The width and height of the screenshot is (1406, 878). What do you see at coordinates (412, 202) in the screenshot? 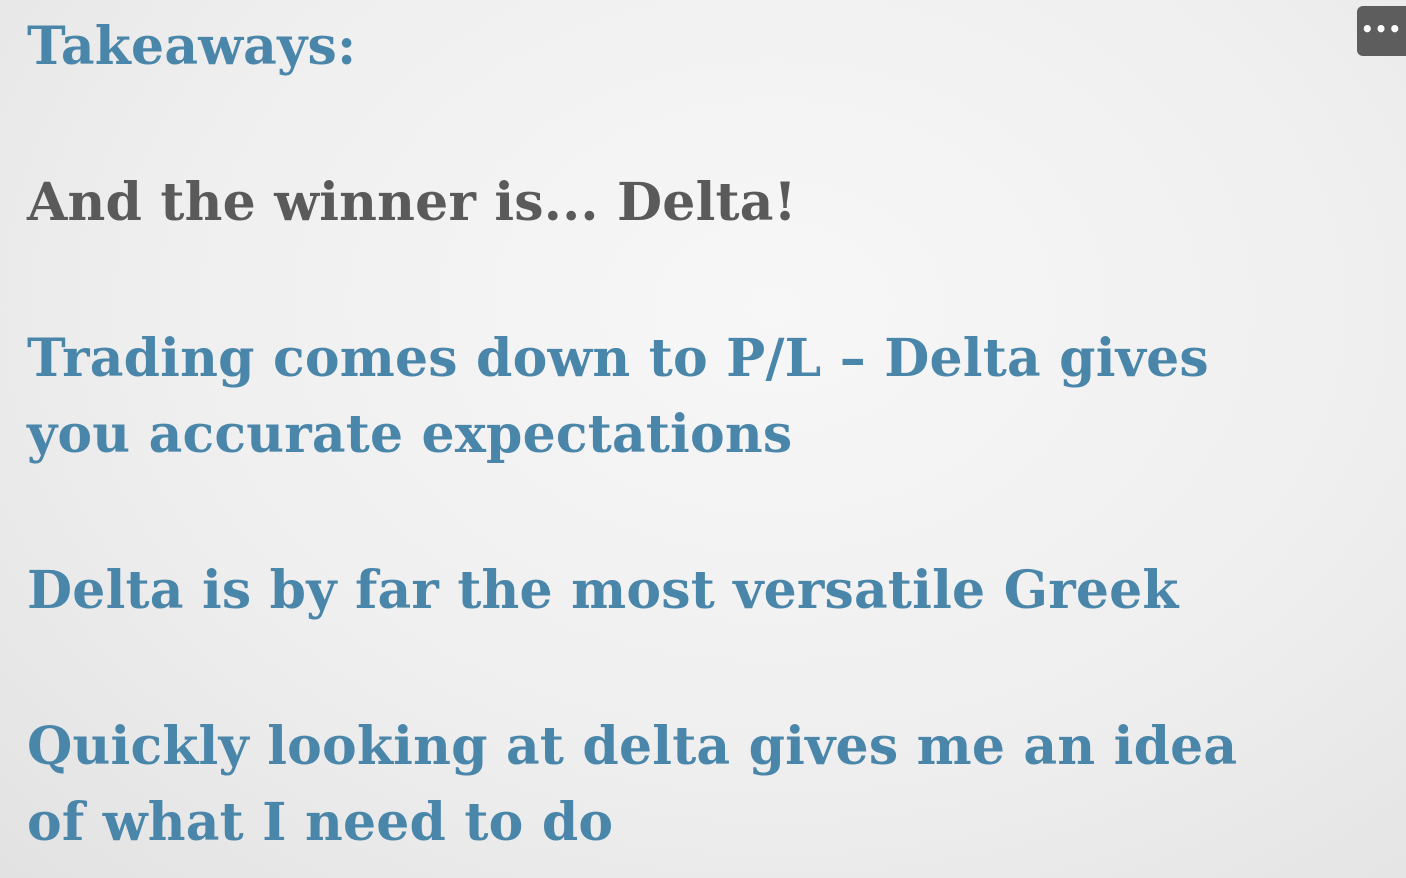
I see `winner-heading: And the winner is... Delta!` at bounding box center [412, 202].